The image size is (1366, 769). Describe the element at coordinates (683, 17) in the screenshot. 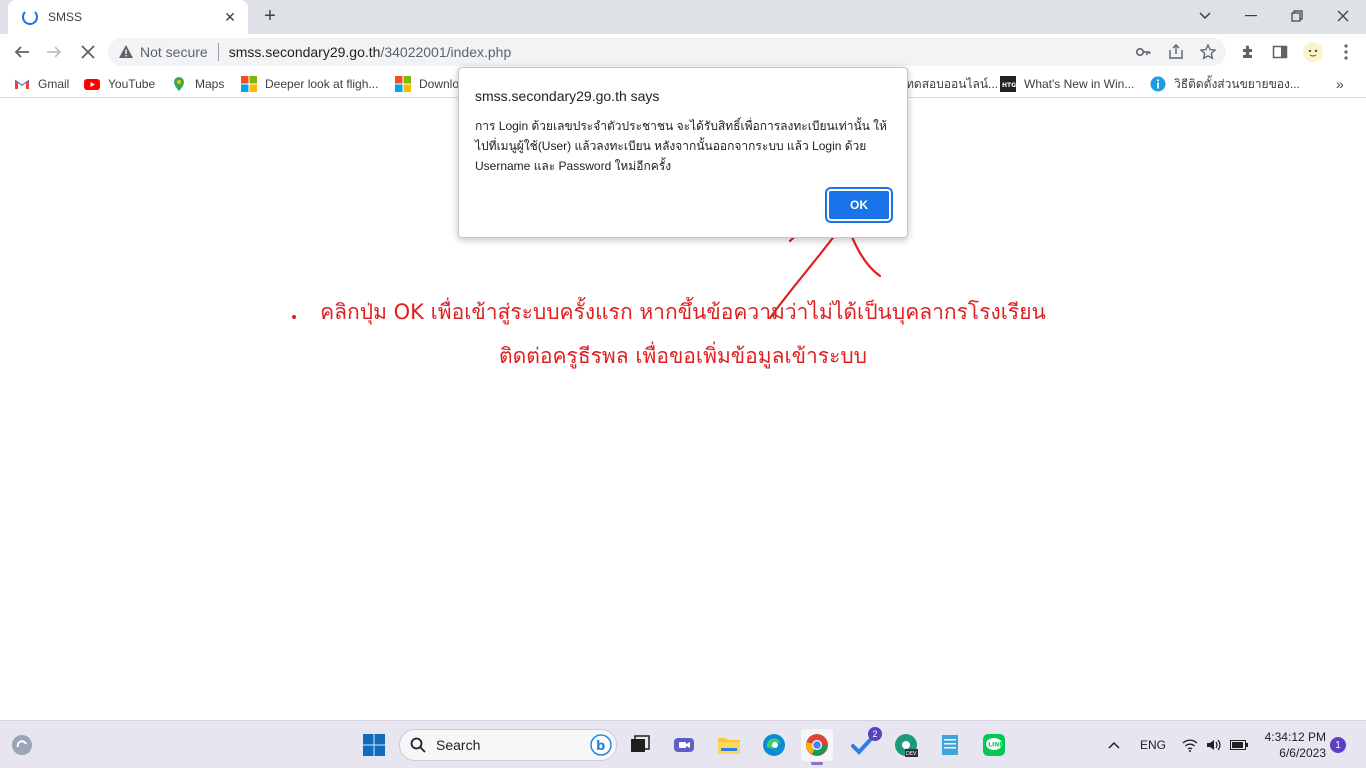

I see `tab-strip: SMSS ✕ +` at that location.